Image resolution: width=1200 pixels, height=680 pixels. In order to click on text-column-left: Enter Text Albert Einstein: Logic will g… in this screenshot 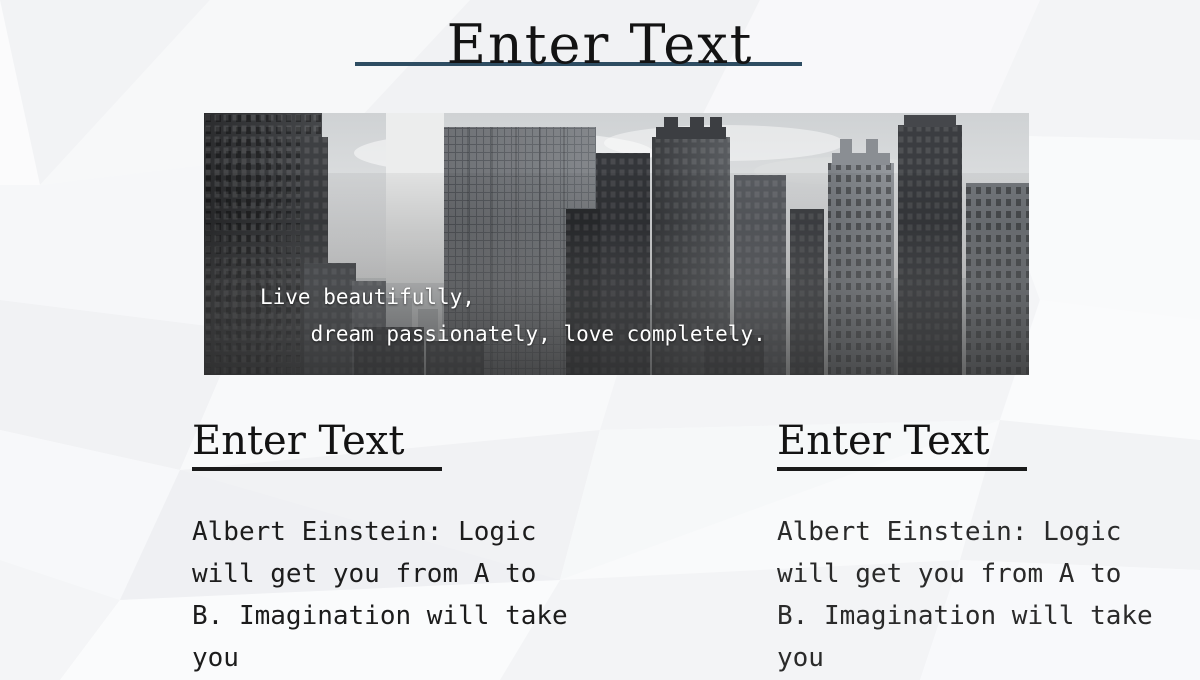, I will do `click(387, 547)`.